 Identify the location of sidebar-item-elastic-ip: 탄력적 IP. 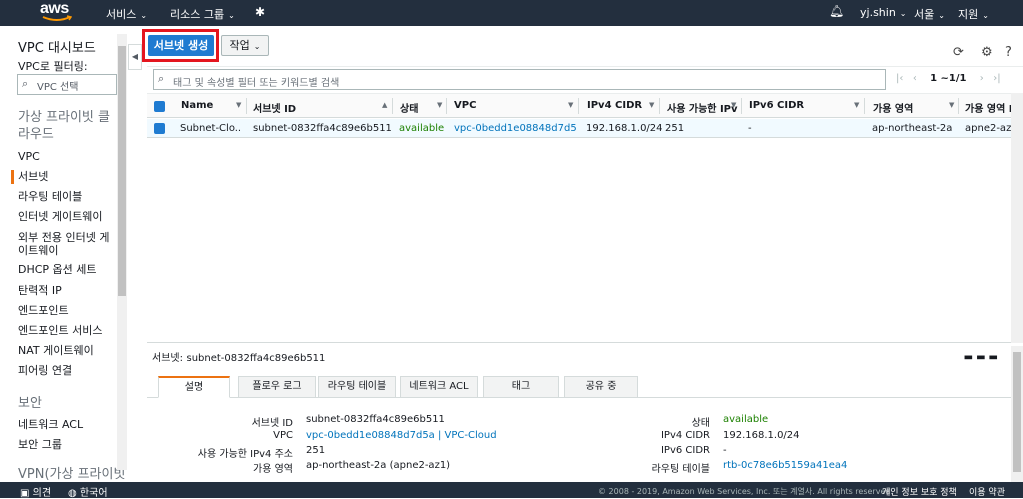
(40, 290).